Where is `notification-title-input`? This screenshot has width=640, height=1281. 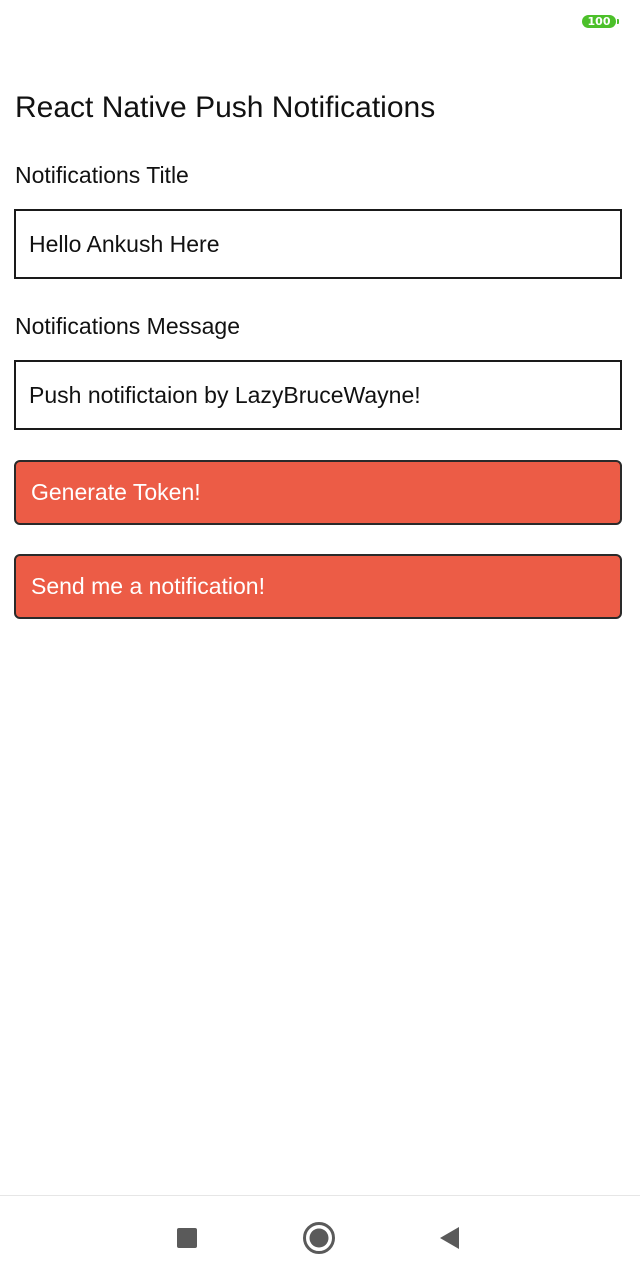
notification-title-input is located at coordinates (318, 244).